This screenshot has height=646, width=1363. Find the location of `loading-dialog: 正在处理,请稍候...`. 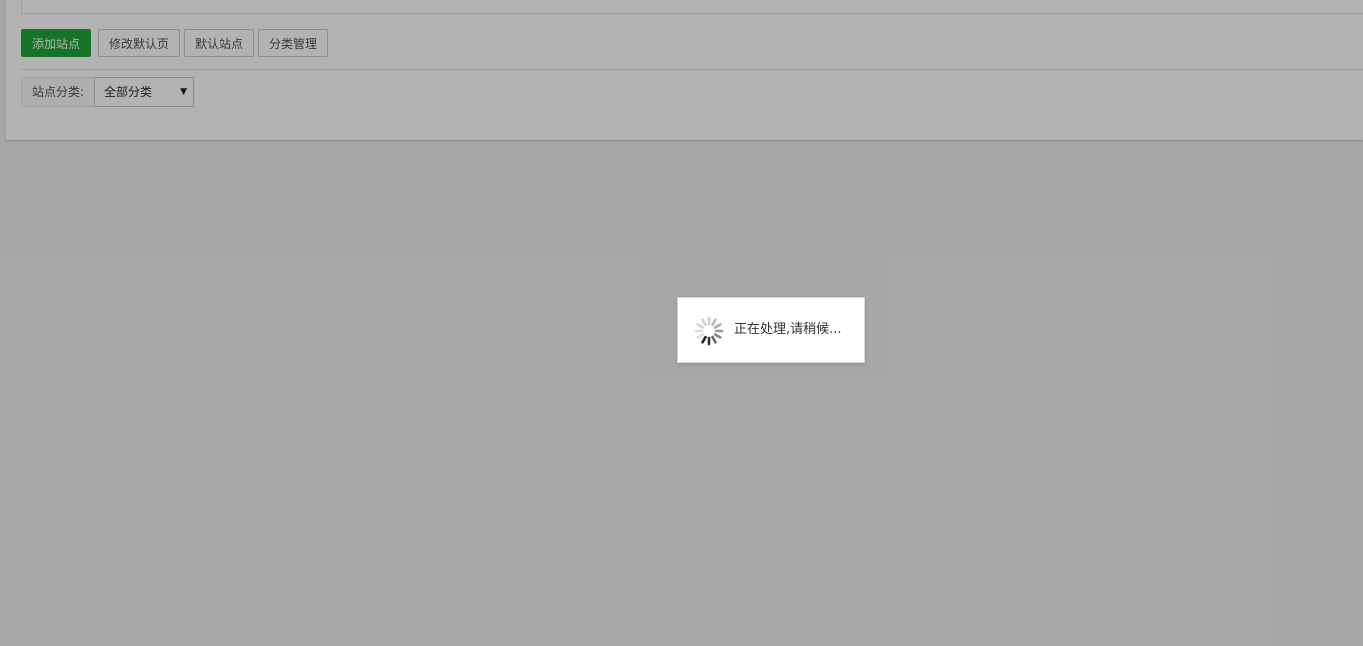

loading-dialog: 正在处理,请稍候... is located at coordinates (771, 330).